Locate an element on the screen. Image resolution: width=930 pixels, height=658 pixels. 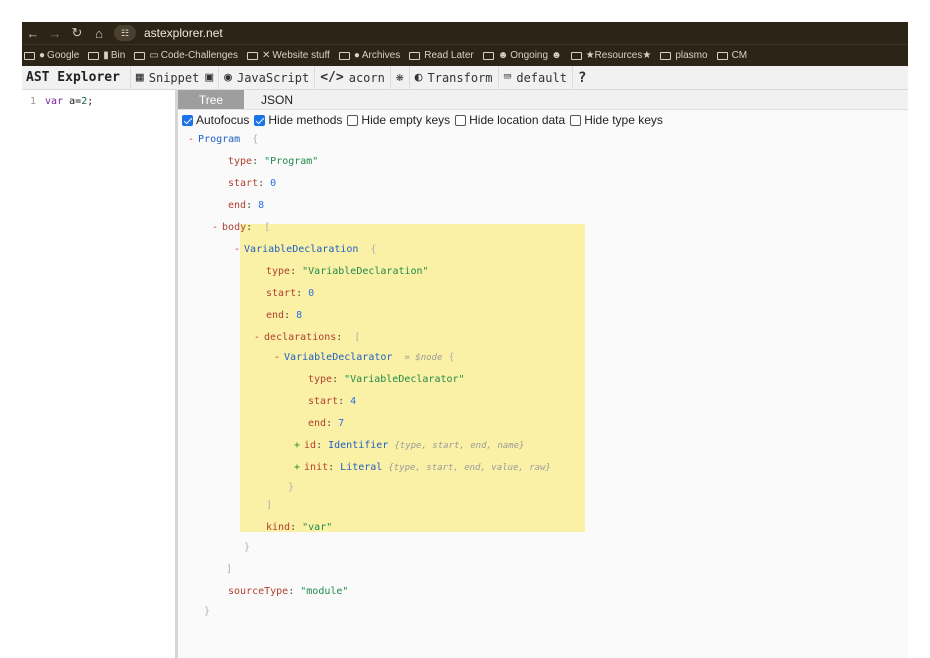
save-icon: ▣ is located at coordinates (209, 77).